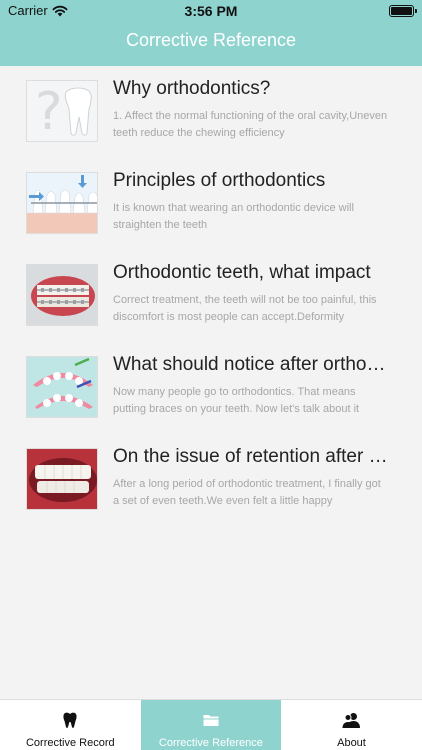  What do you see at coordinates (211, 720) in the screenshot?
I see `folder-icon` at bounding box center [211, 720].